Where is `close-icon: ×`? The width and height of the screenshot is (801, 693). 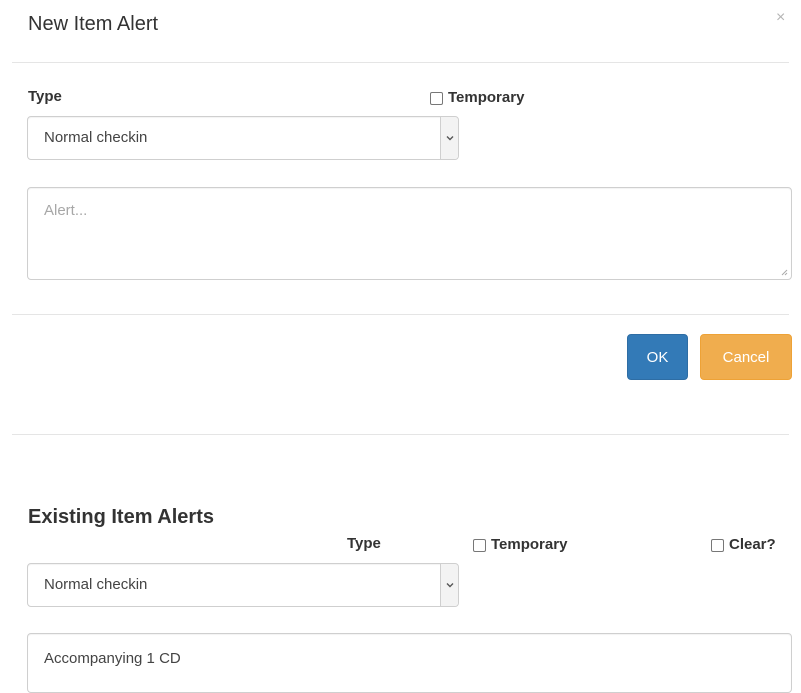 close-icon: × is located at coordinates (780, 18).